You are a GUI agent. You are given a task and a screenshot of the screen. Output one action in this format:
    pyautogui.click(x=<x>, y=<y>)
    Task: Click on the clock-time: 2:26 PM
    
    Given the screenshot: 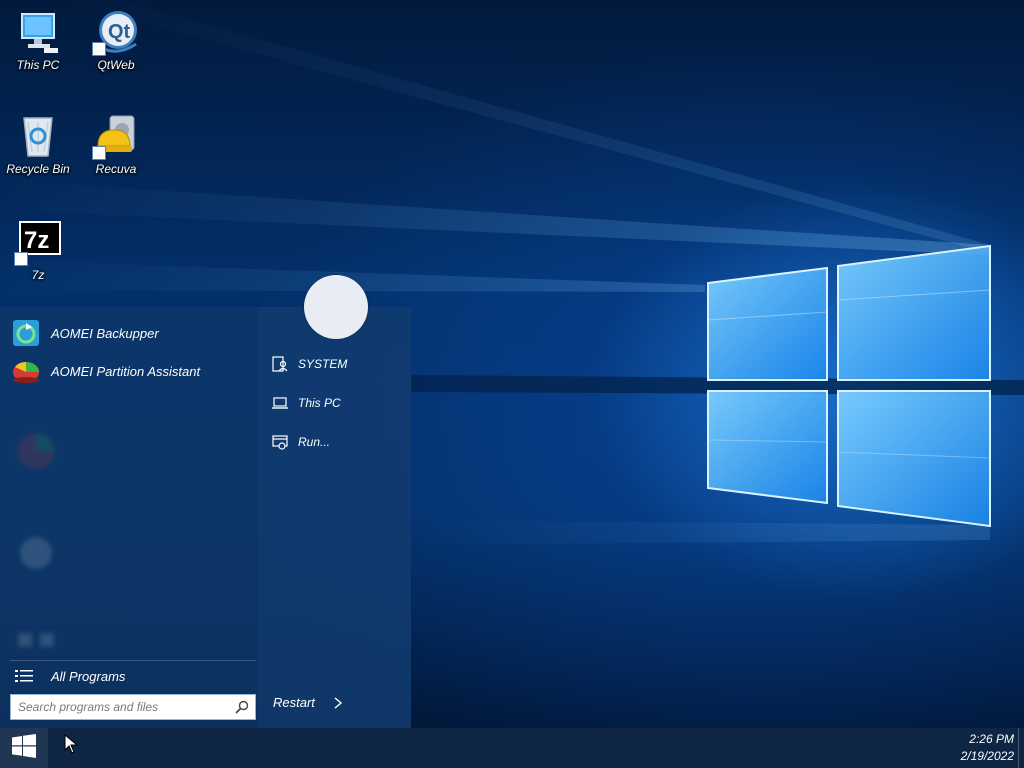 What is the action you would take?
    pyautogui.click(x=991, y=739)
    